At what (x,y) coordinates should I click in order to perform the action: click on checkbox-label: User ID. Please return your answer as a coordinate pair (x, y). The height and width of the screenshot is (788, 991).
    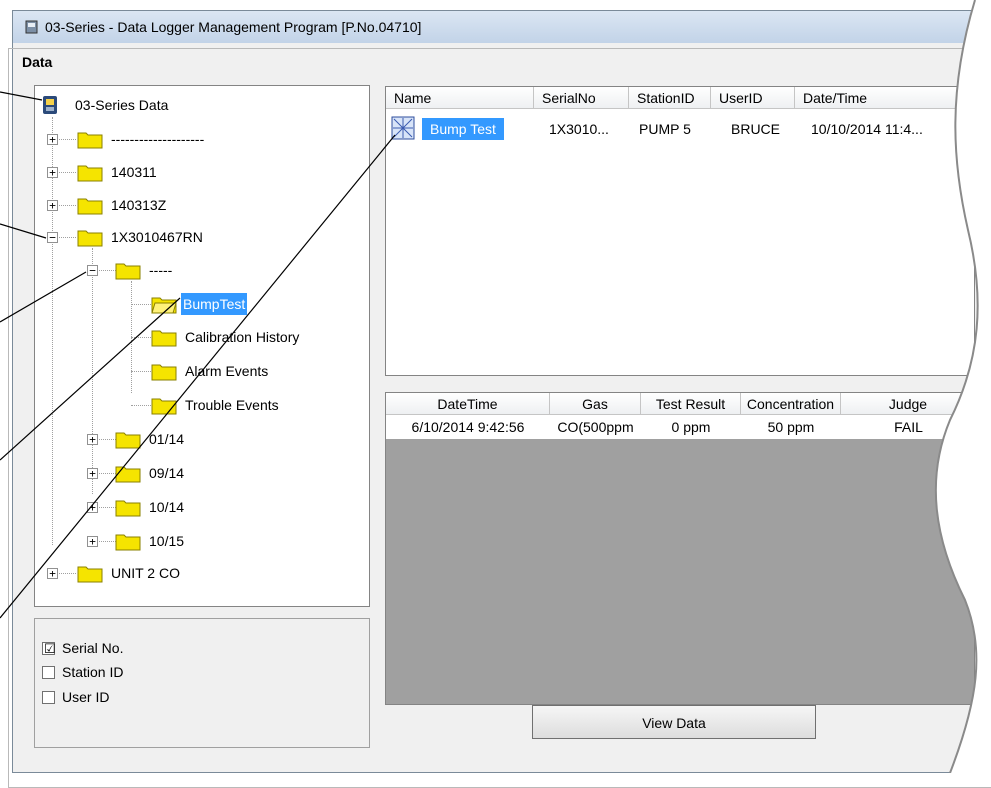
    Looking at the image, I should click on (86, 697).